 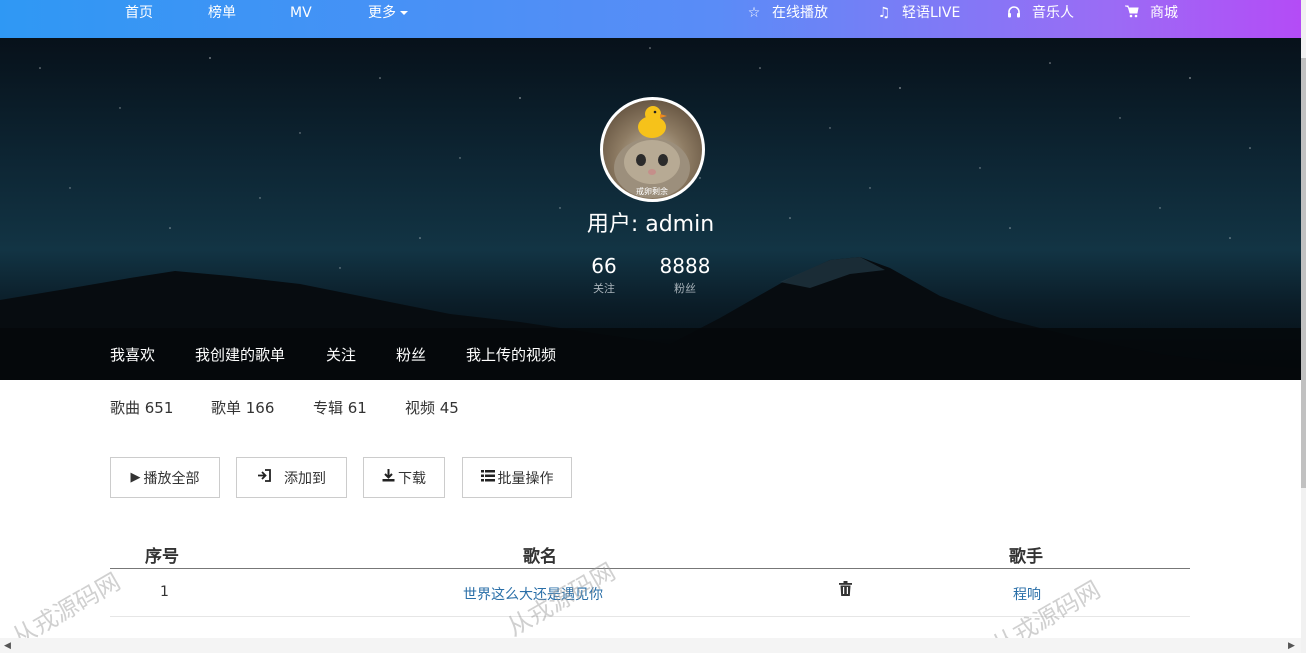 I want to click on tab-uploaded-videos: 我上传的视频, so click(x=511, y=354).